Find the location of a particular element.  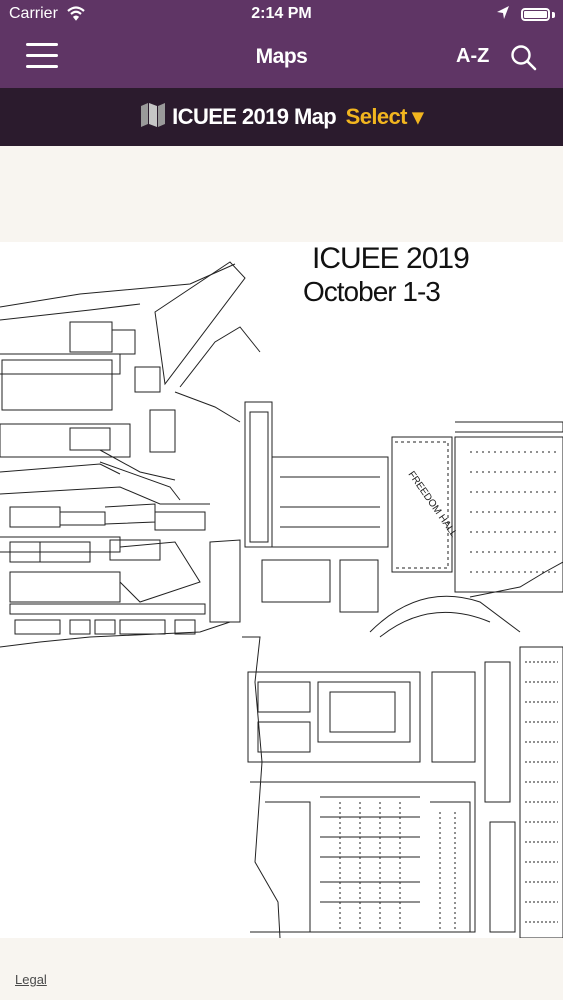

battery-icon is located at coordinates (535, 14).